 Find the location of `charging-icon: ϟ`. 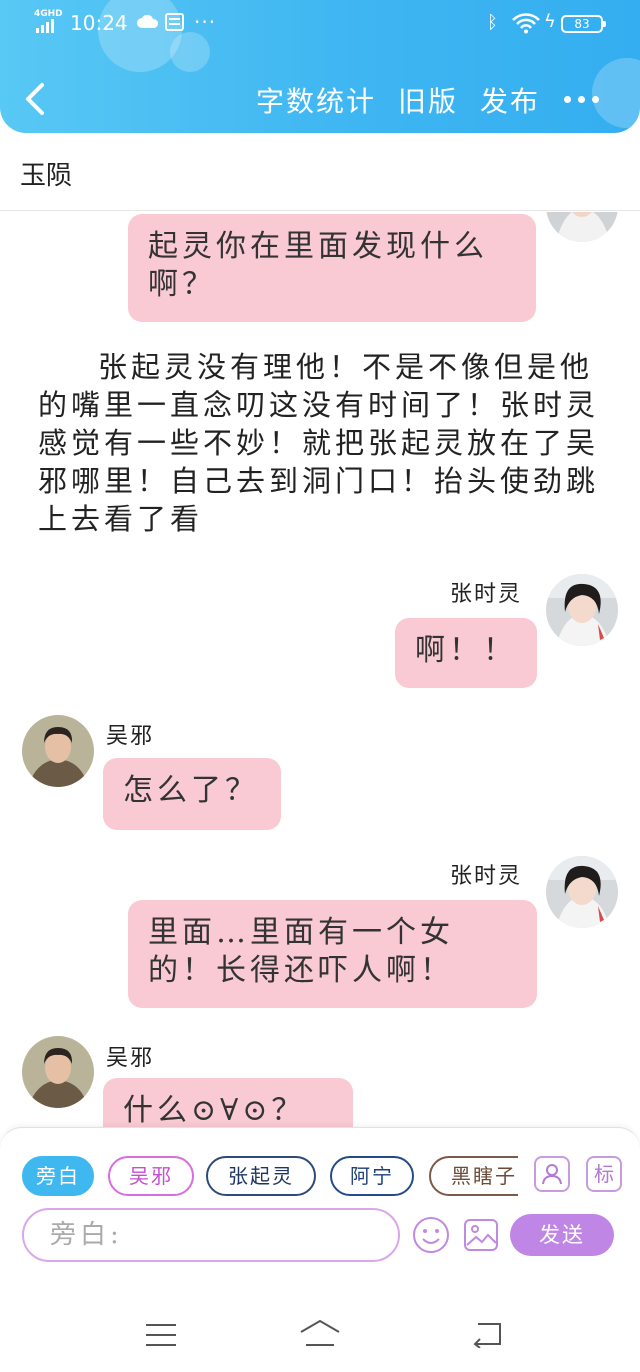

charging-icon: ϟ is located at coordinates (550, 21).